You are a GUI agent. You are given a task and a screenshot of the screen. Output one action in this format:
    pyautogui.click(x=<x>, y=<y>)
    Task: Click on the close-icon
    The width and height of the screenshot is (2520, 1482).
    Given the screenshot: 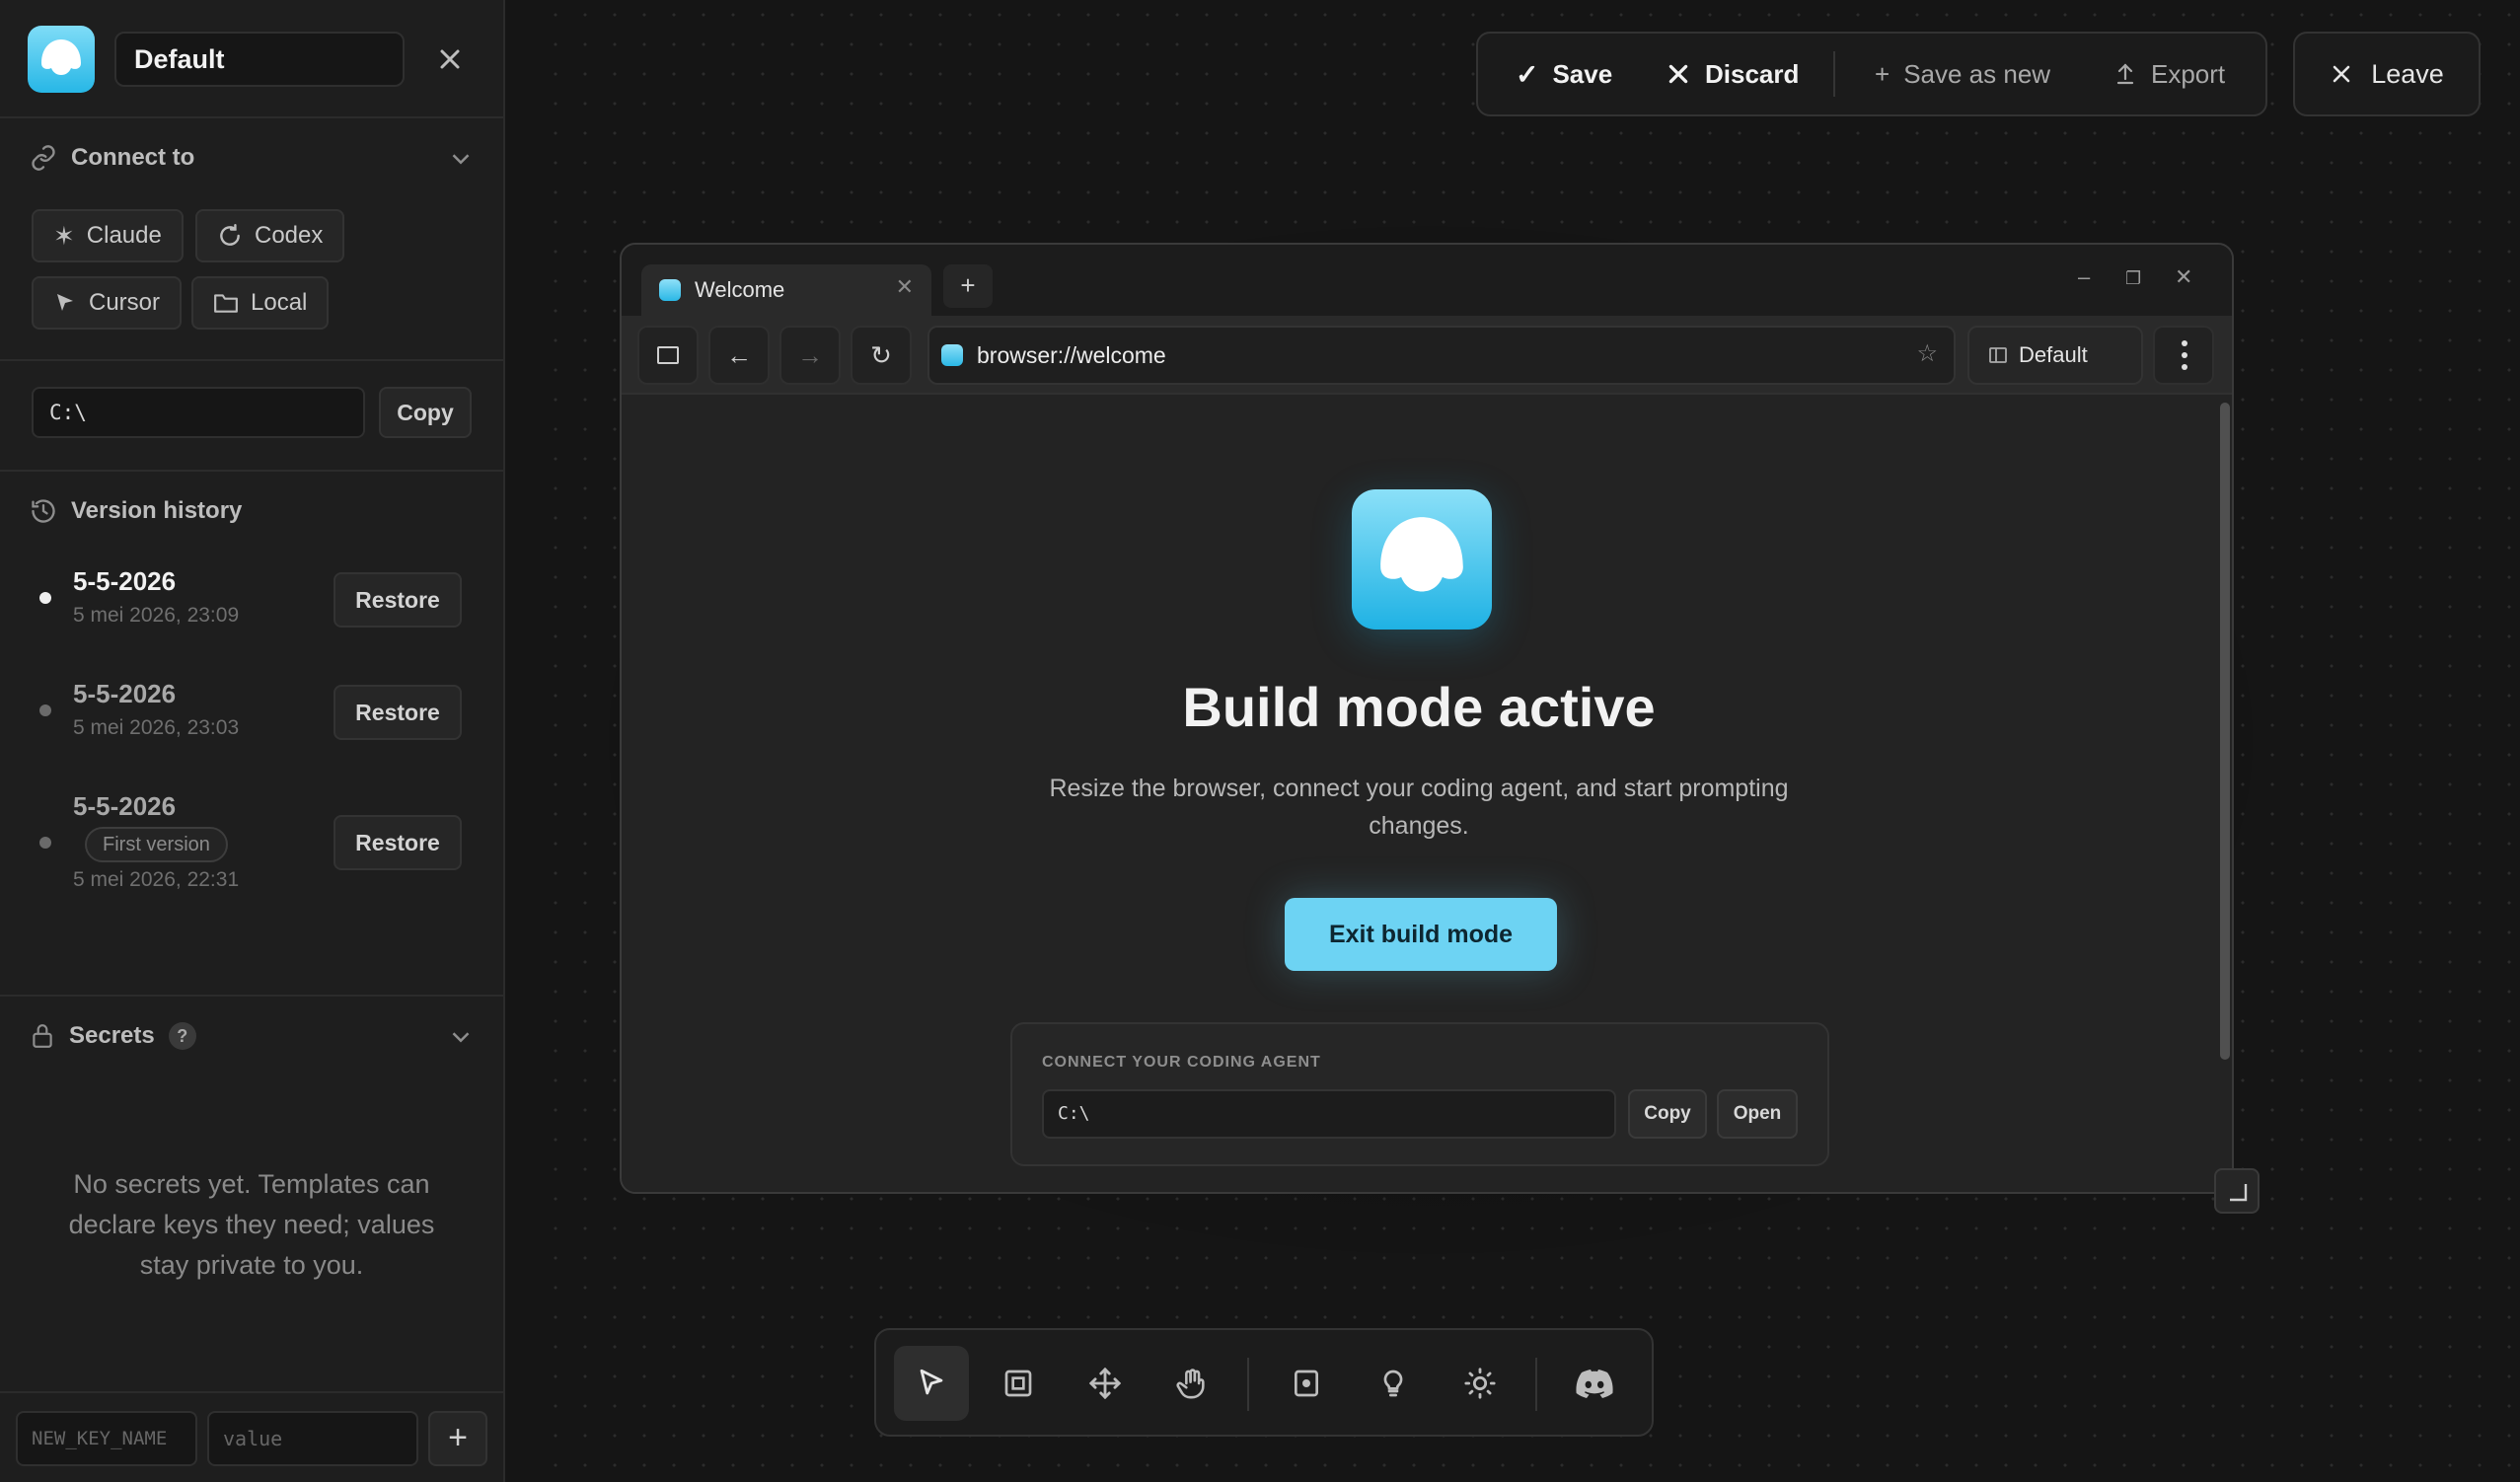 What is the action you would take?
    pyautogui.click(x=1678, y=74)
    